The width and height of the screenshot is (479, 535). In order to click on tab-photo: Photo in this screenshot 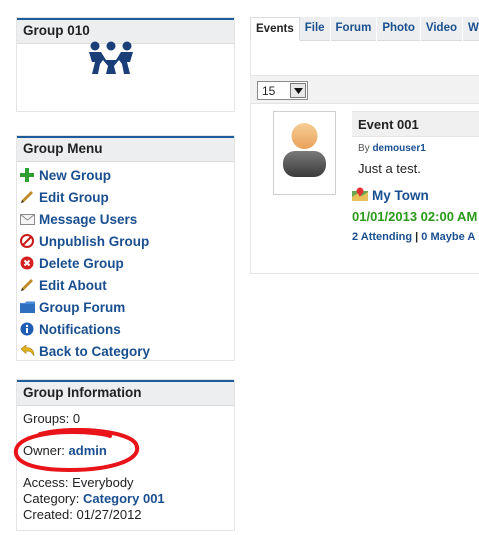, I will do `click(399, 29)`.